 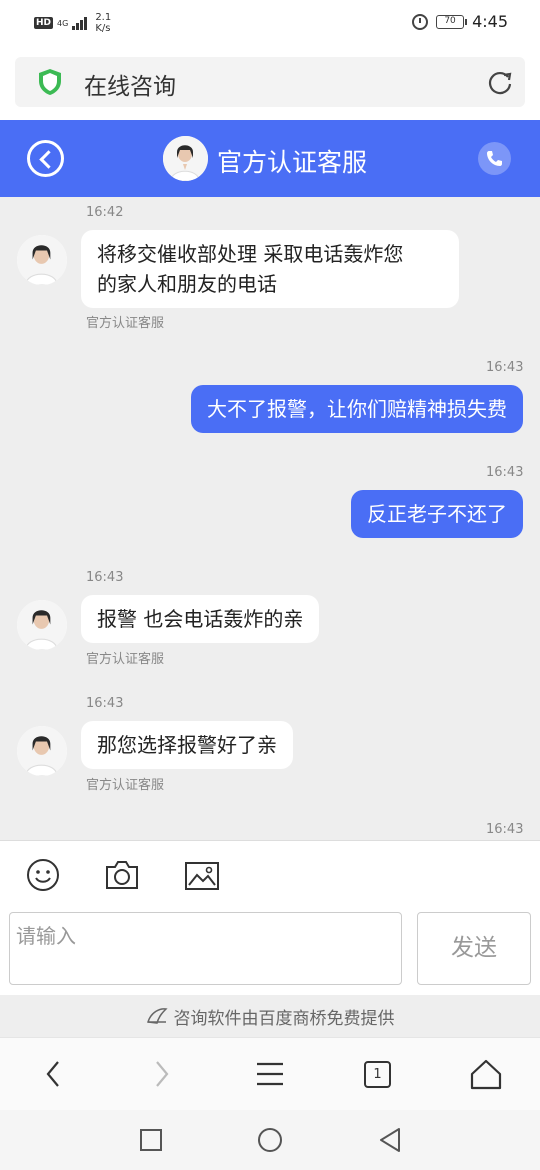 I want to click on browser-nav-bar: 1, so click(x=270, y=1073).